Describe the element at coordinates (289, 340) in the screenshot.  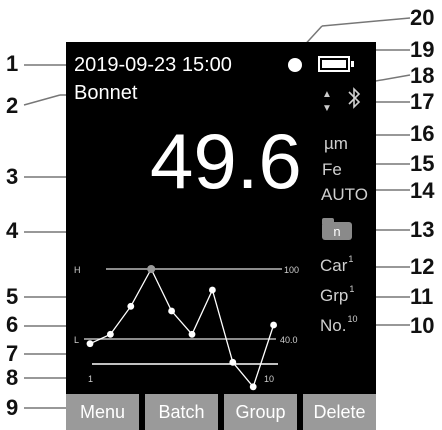
I see `l-value-label: 40.0` at that location.